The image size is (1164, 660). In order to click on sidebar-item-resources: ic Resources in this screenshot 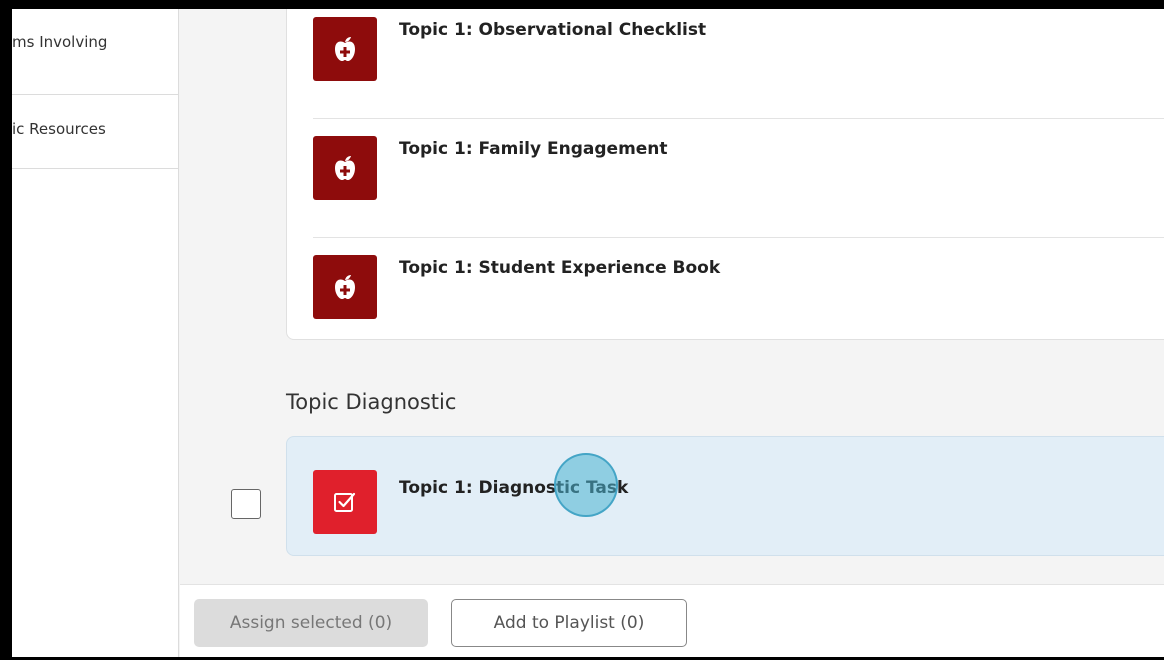, I will do `click(95, 132)`.